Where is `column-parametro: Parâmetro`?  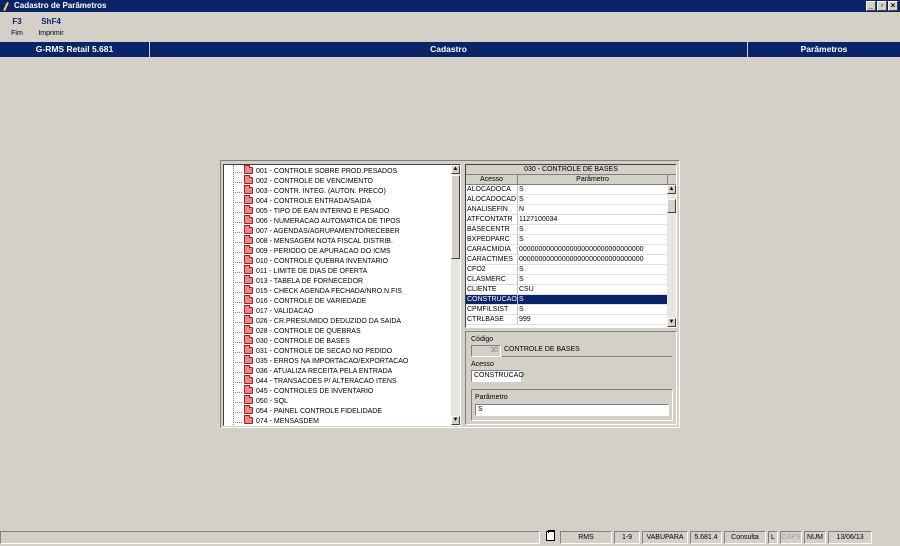
column-parametro: Parâmetro is located at coordinates (593, 179).